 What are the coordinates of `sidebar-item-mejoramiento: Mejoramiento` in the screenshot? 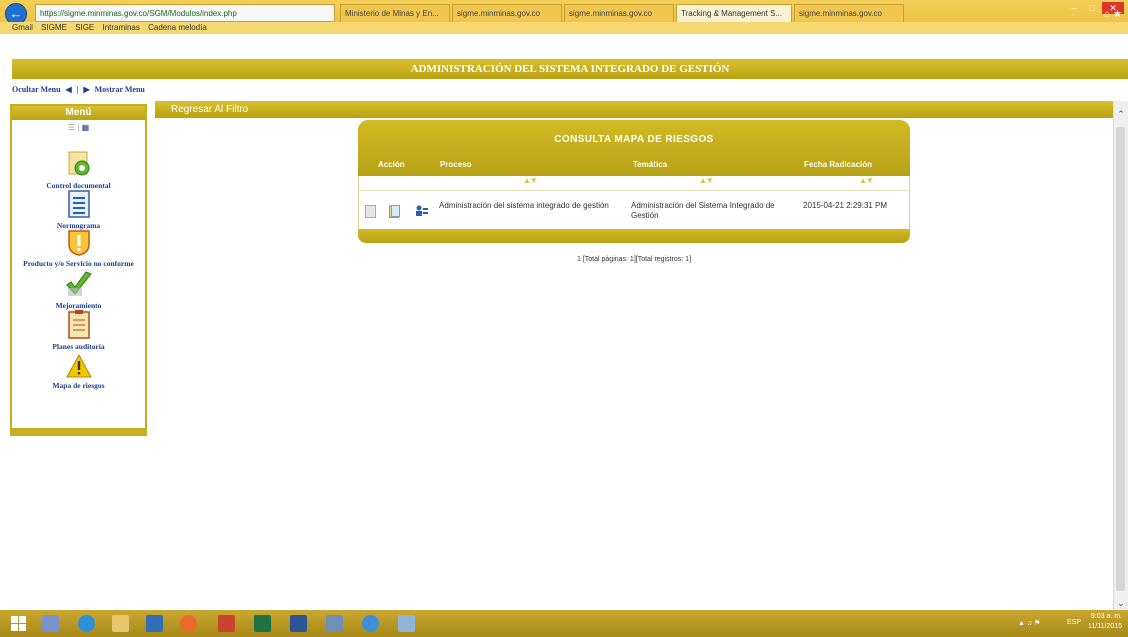 It's located at (78, 290).